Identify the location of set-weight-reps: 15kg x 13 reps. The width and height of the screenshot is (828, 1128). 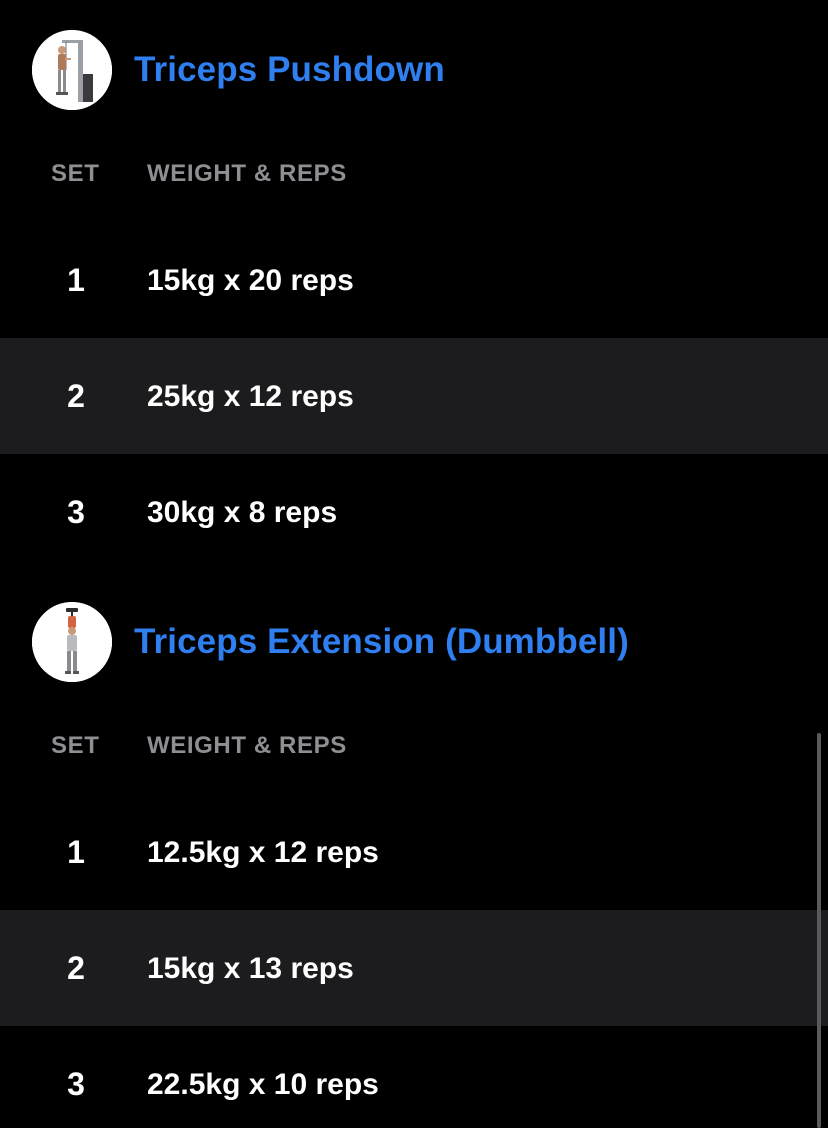
(250, 968).